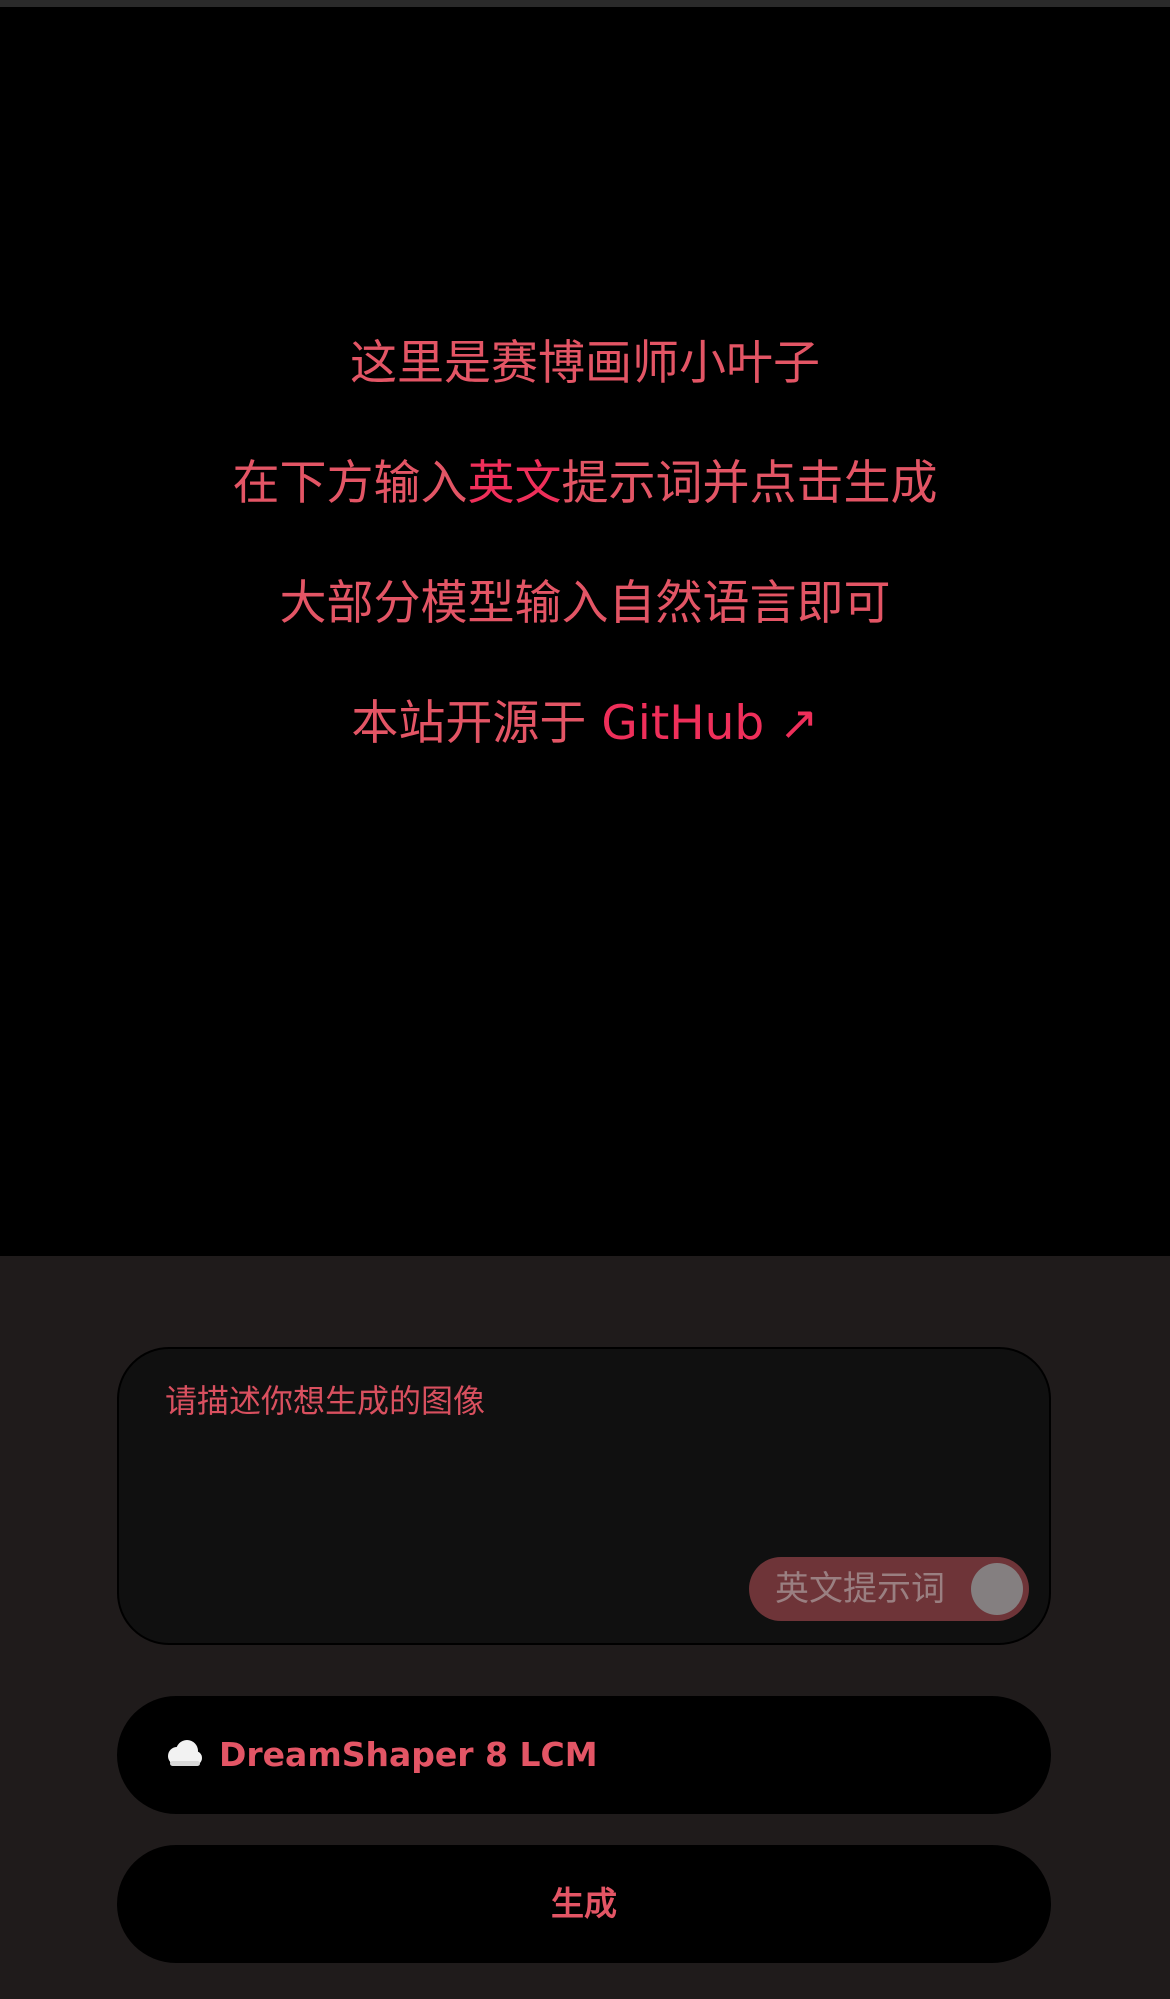 This screenshot has height=1999, width=1170. What do you see at coordinates (709, 723) in the screenshot?
I see `github-link: GitHub ↗` at bounding box center [709, 723].